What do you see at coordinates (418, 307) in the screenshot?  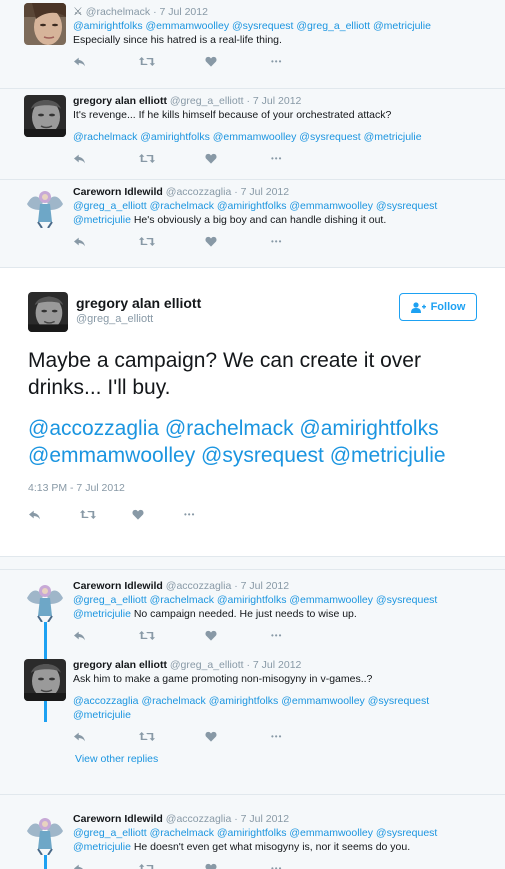 I see `add-user-icon` at bounding box center [418, 307].